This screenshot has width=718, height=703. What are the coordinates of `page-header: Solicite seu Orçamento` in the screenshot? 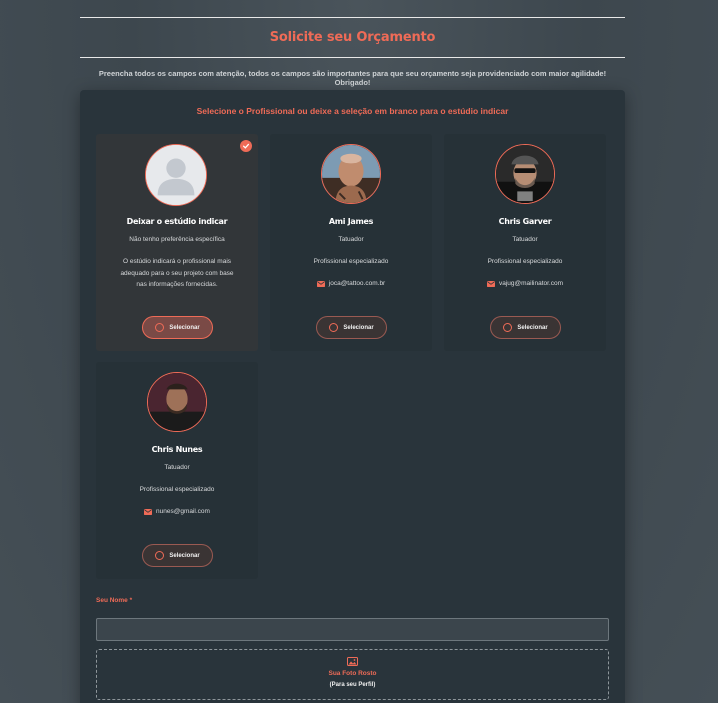 It's located at (352, 37).